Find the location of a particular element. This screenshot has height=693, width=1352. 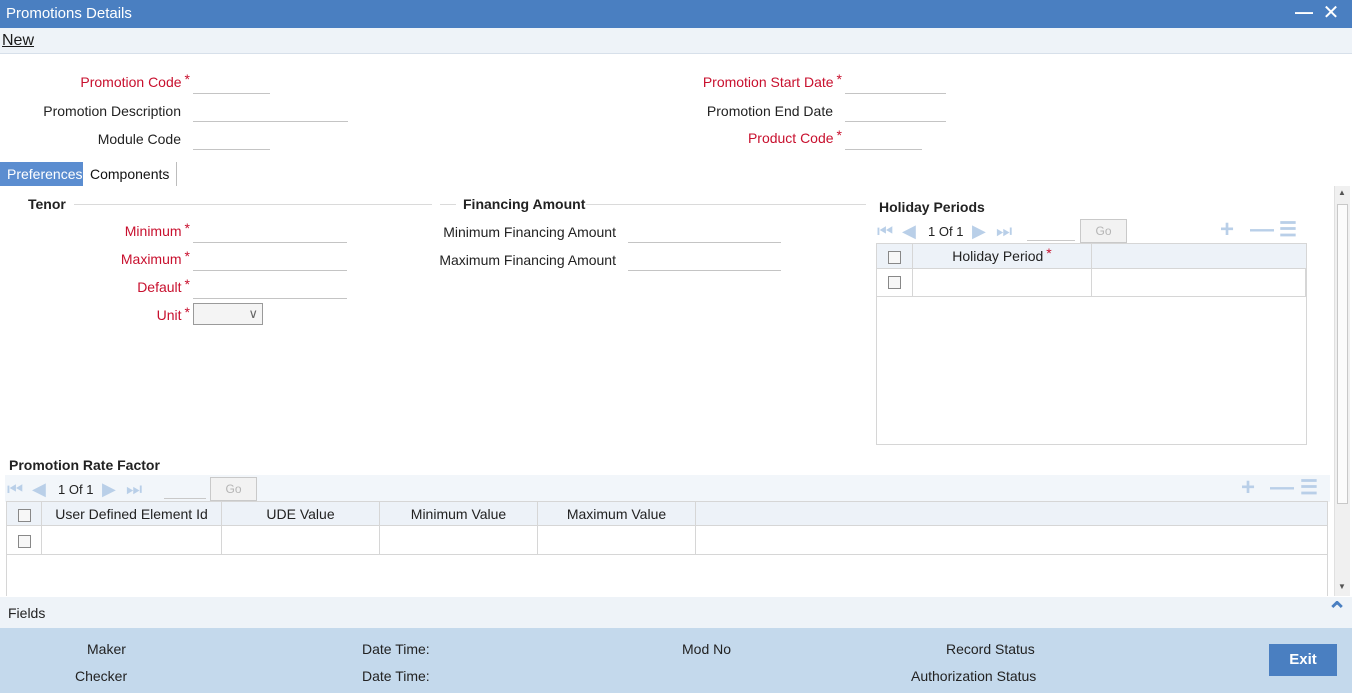

rate-factor-row-checkbox is located at coordinates (24, 541).